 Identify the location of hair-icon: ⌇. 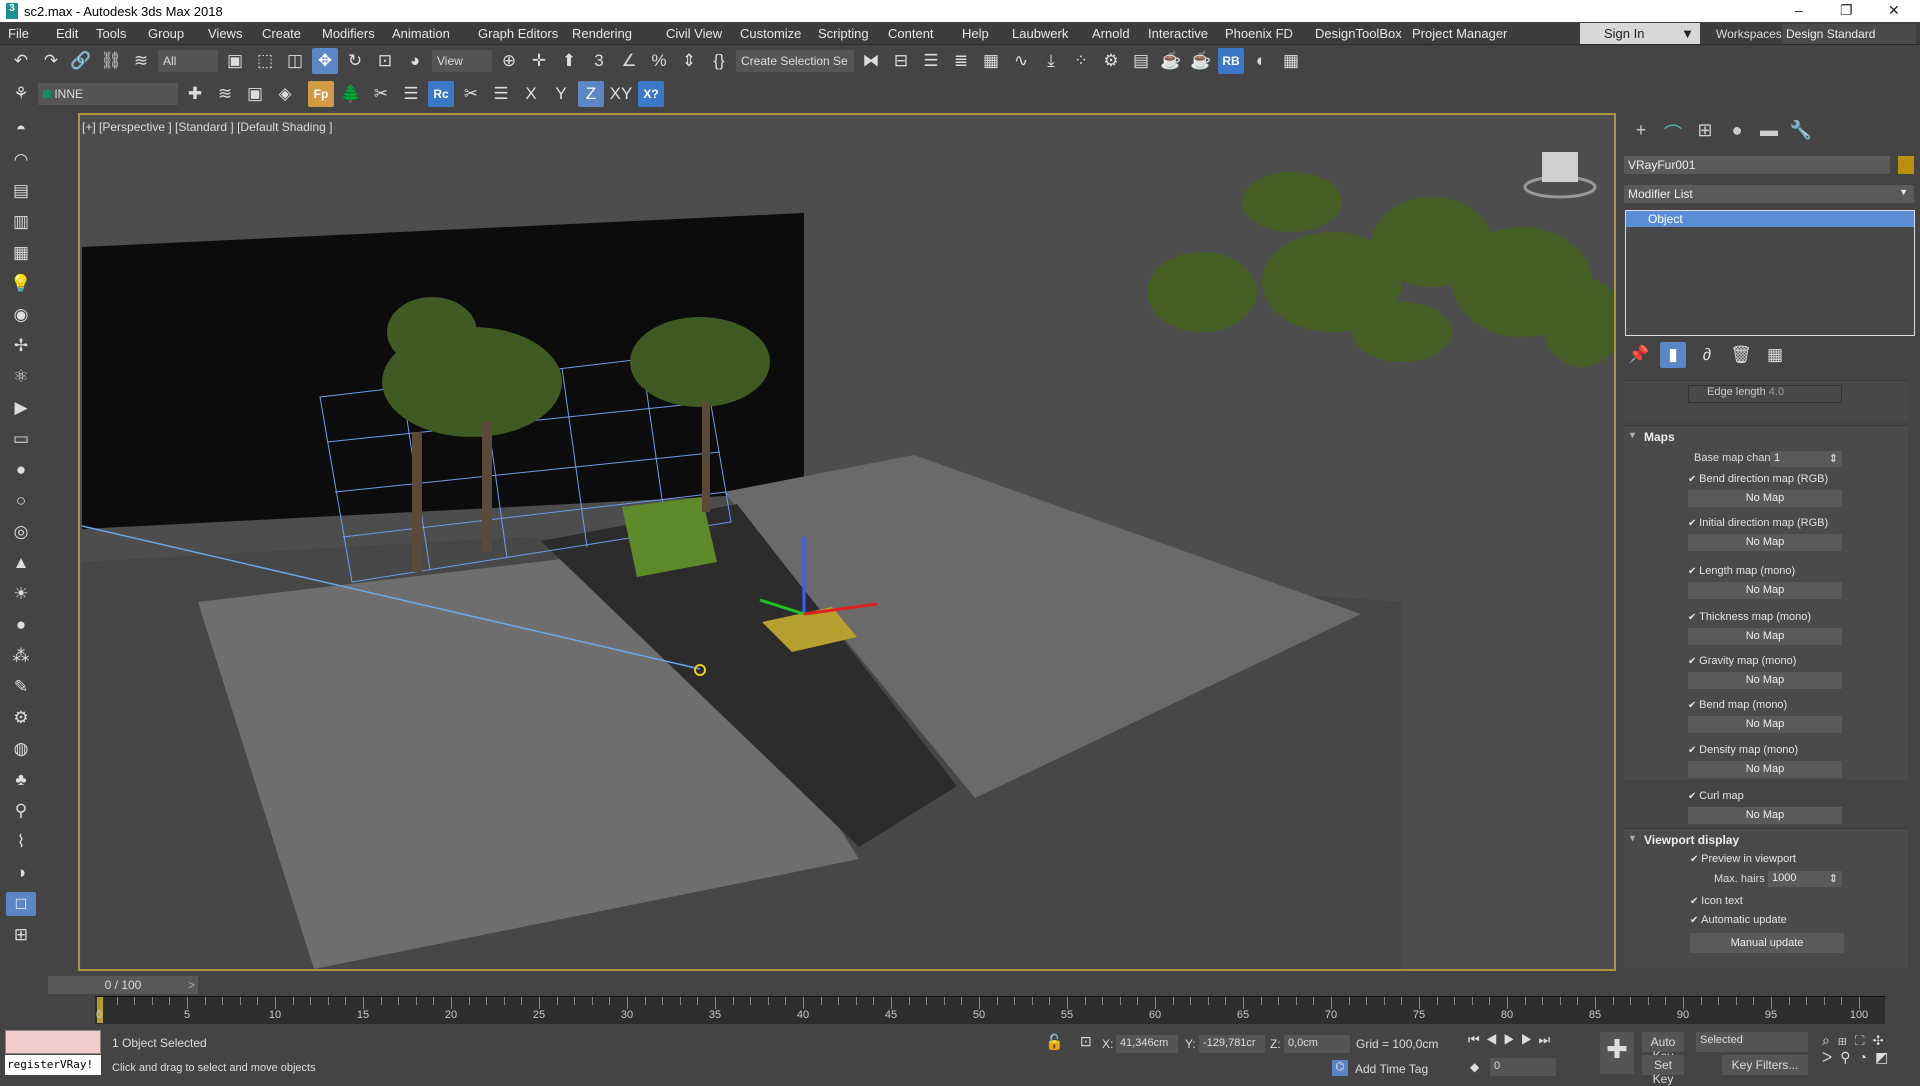
(21, 842).